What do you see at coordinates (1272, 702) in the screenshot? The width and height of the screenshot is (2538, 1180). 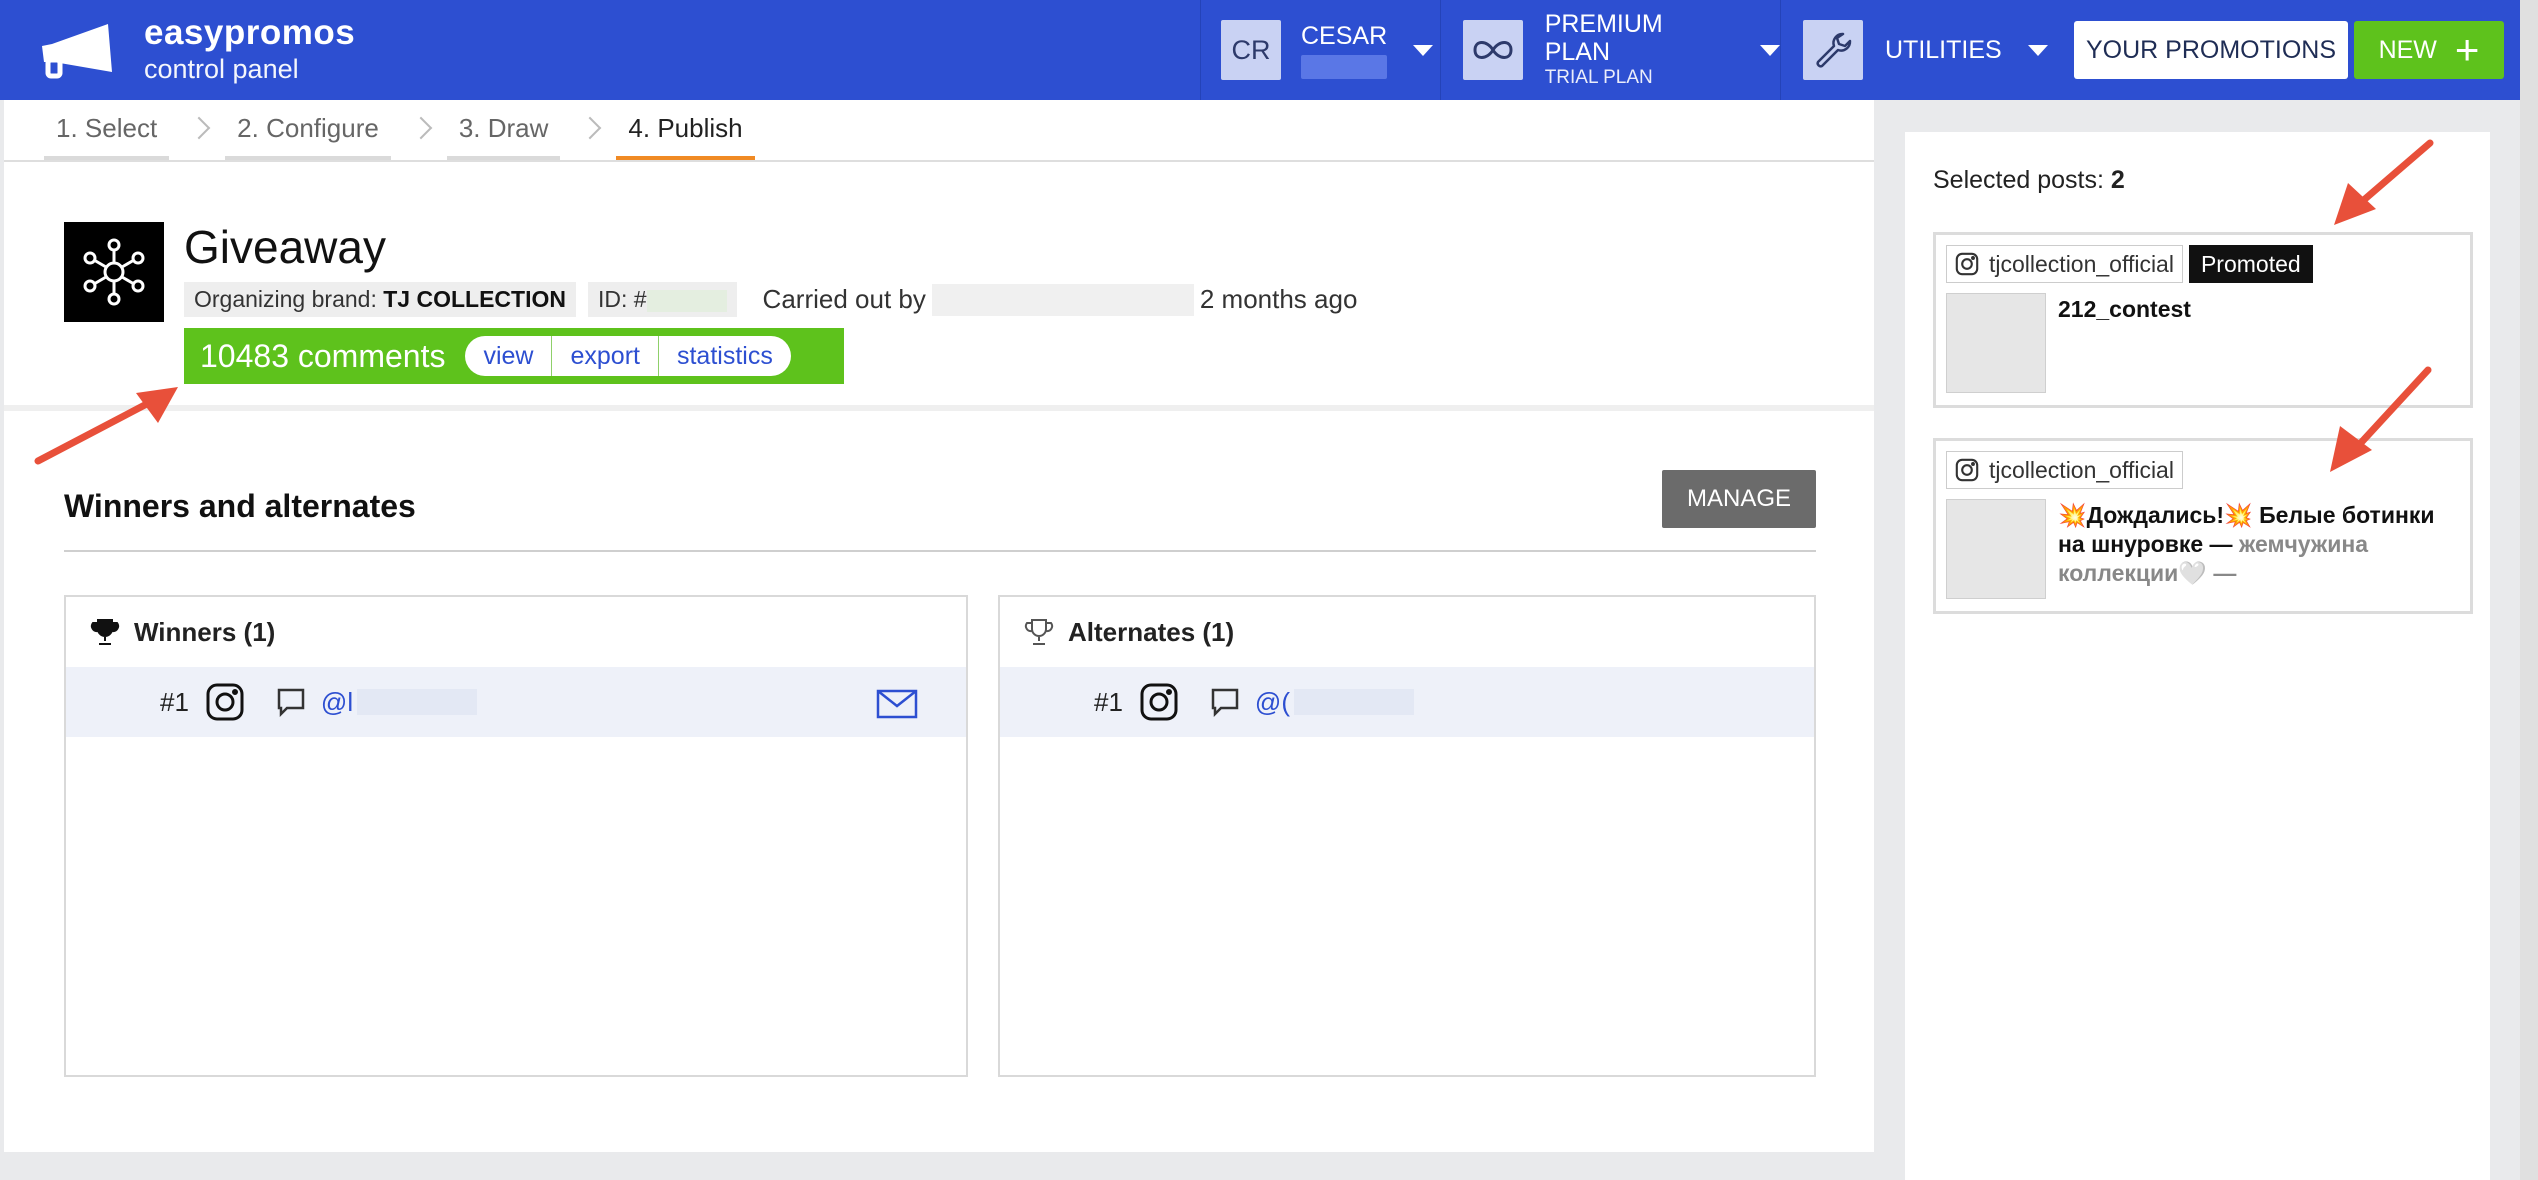 I see `alternate-handle: @(` at bounding box center [1272, 702].